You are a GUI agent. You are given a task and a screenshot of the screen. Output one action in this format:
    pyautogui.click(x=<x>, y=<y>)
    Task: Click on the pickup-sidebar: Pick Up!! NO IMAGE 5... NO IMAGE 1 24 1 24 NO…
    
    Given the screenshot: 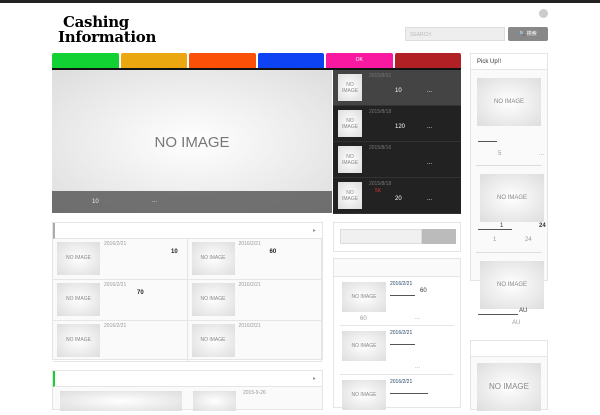 What is the action you would take?
    pyautogui.click(x=509, y=189)
    